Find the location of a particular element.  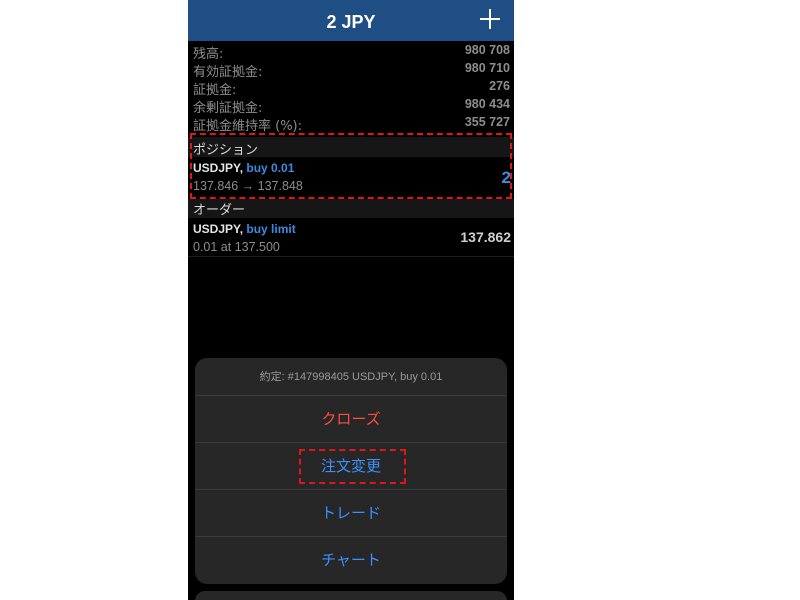

cancel-sheet-edge is located at coordinates (351, 595).